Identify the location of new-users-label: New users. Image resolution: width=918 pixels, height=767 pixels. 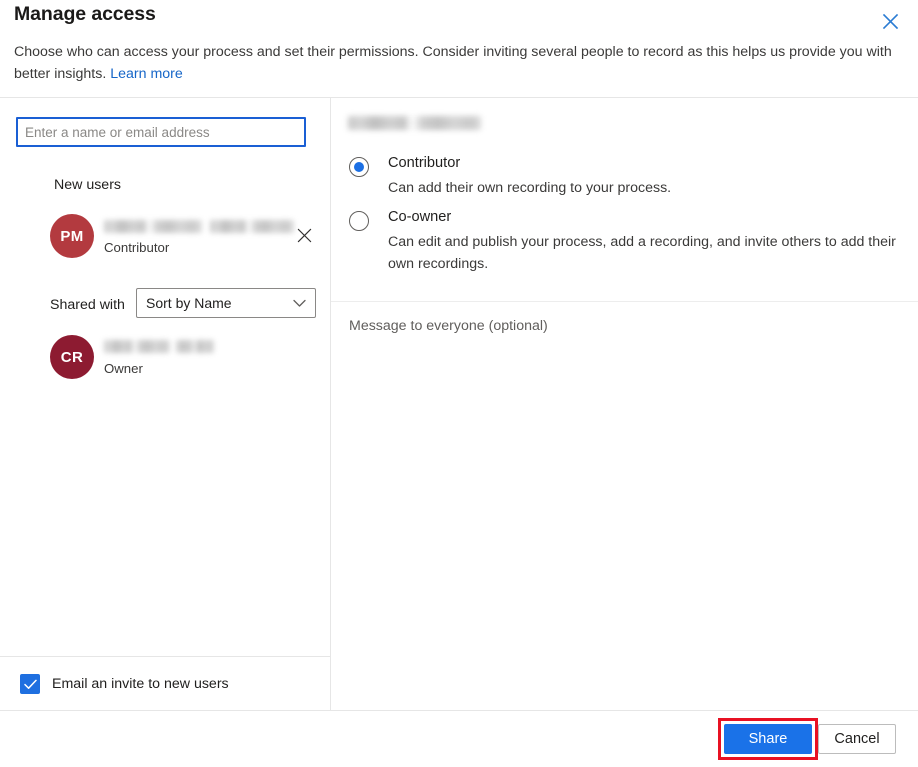
(88, 185).